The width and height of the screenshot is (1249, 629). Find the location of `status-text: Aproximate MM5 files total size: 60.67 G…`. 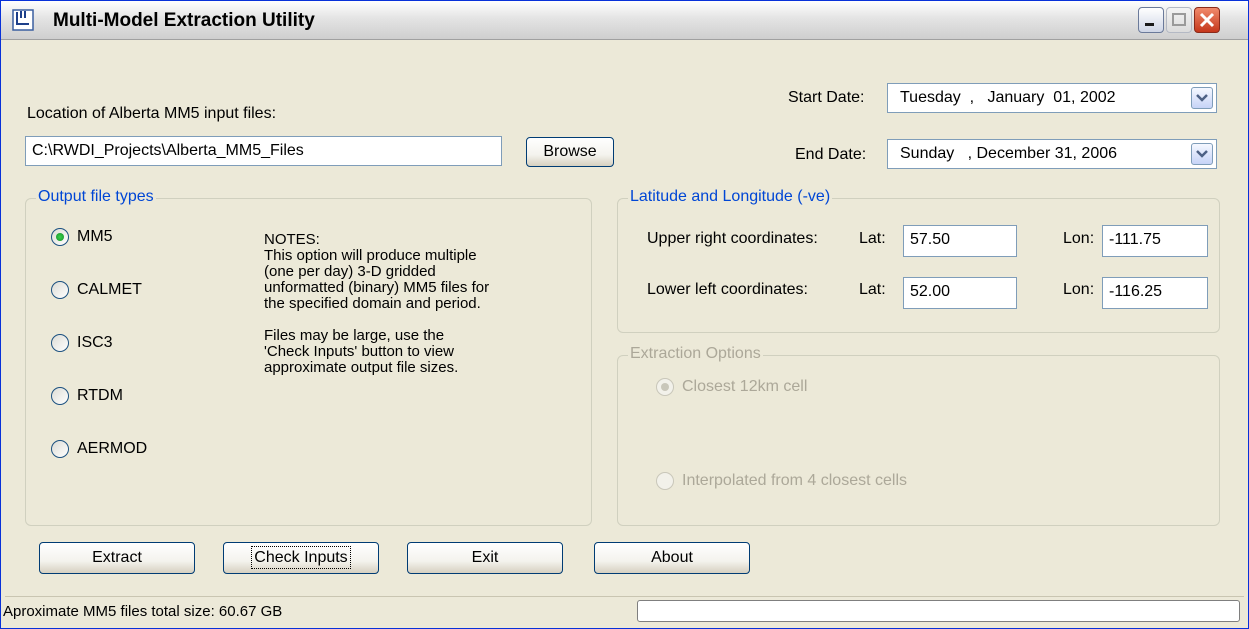

status-text: Aproximate MM5 files total size: 60.67 G… is located at coordinates (143, 611).